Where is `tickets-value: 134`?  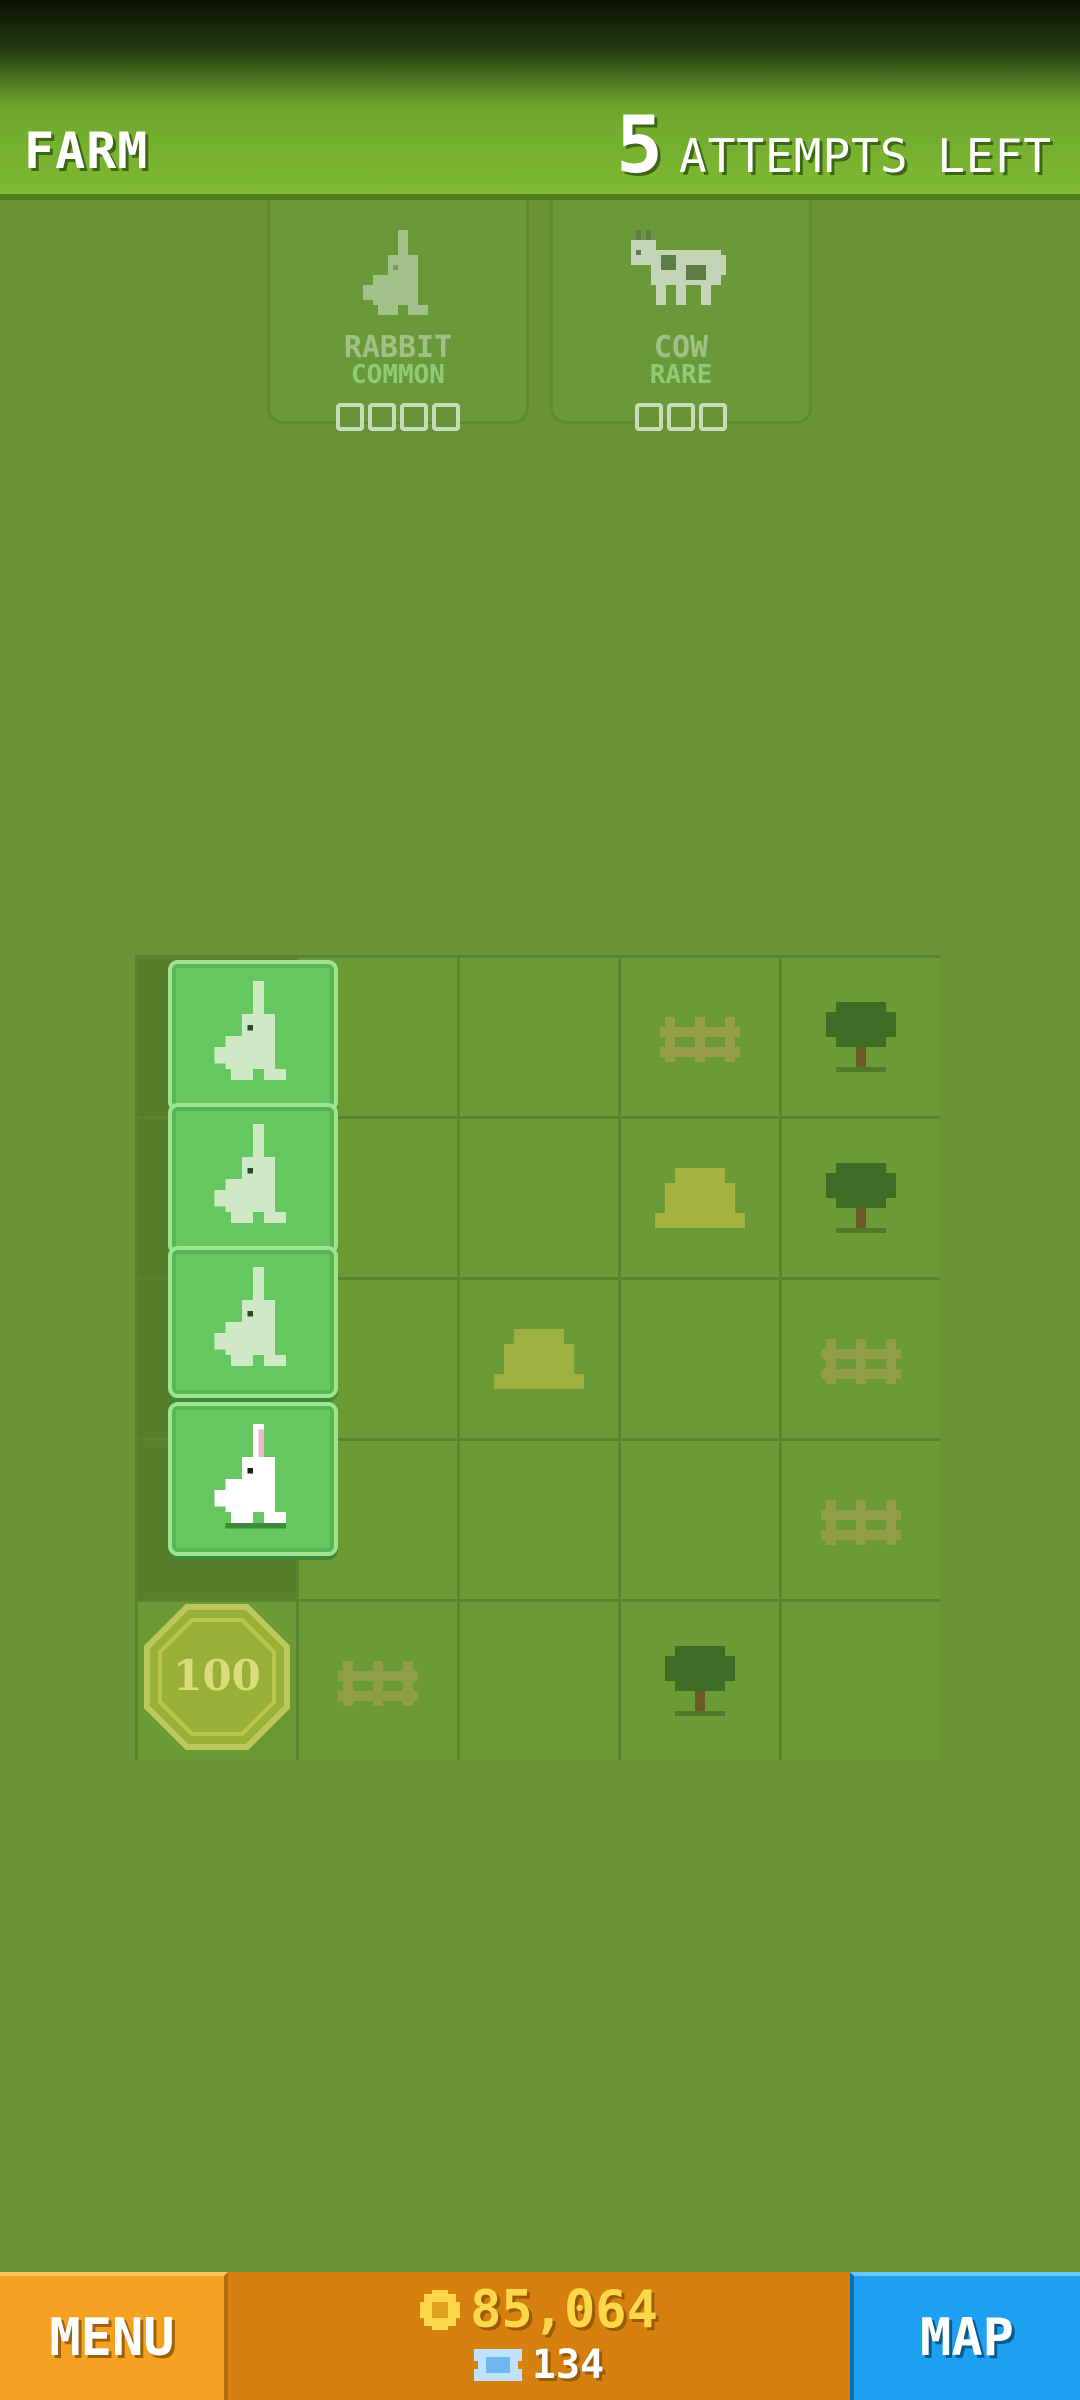
tickets-value: 134 is located at coordinates (568, 2365).